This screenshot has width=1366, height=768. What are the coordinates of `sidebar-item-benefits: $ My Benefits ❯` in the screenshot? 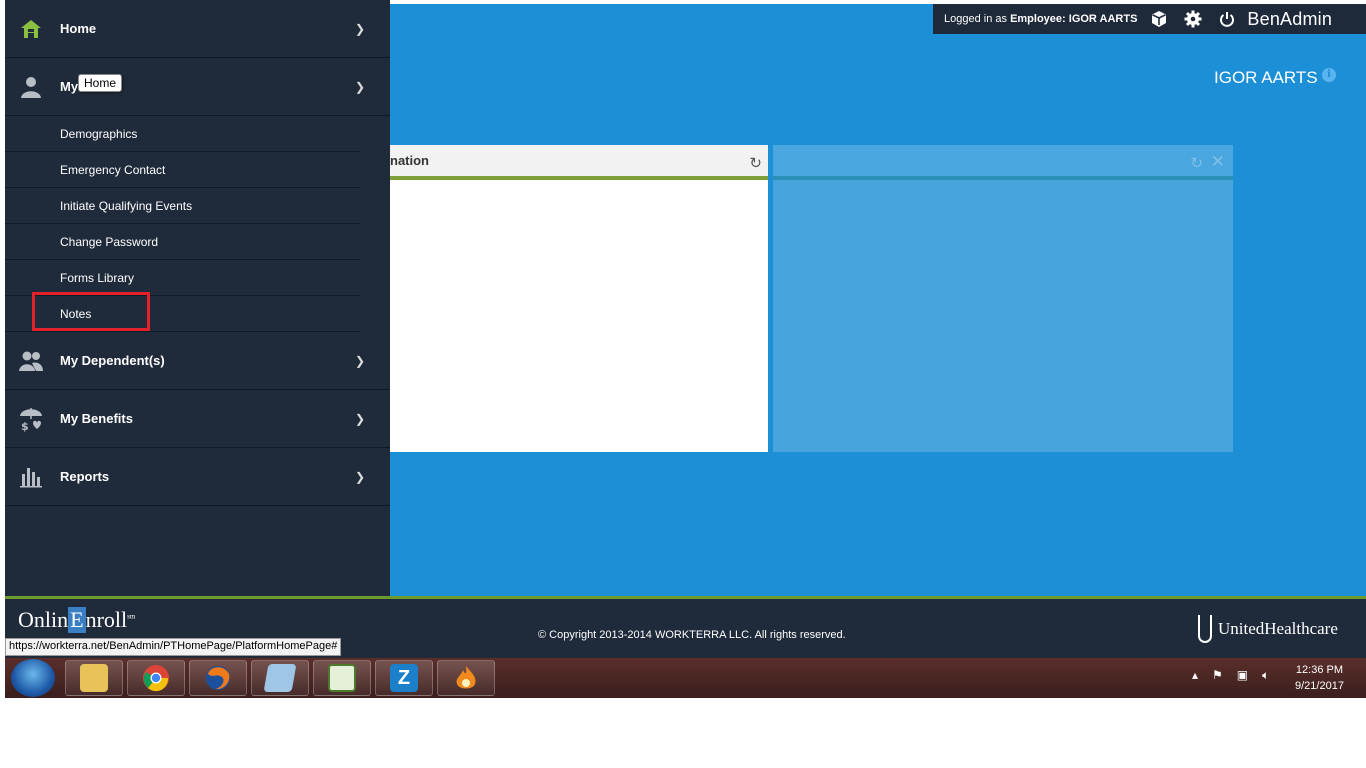 It's located at (197, 419).